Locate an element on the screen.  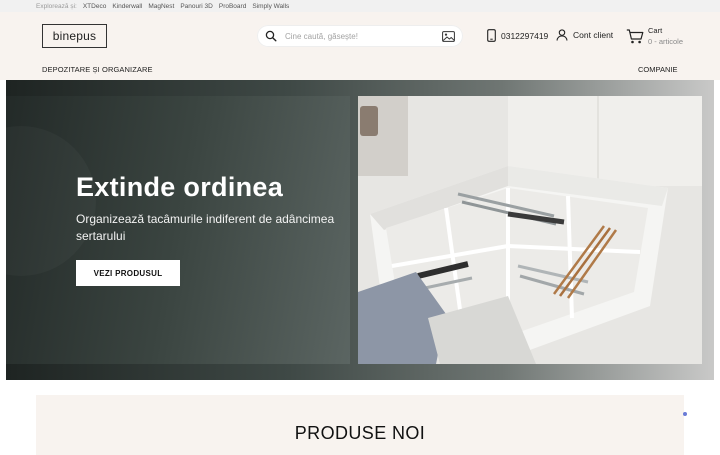
explore-label: Explorează și: is located at coordinates (56, 6).